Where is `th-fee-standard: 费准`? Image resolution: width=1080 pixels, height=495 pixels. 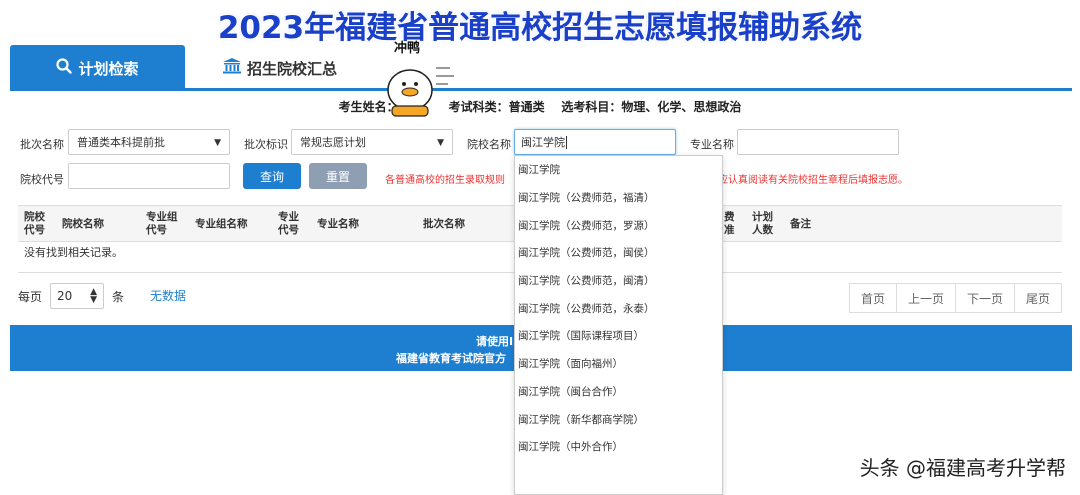
th-fee-standard: 费准 is located at coordinates (731, 224).